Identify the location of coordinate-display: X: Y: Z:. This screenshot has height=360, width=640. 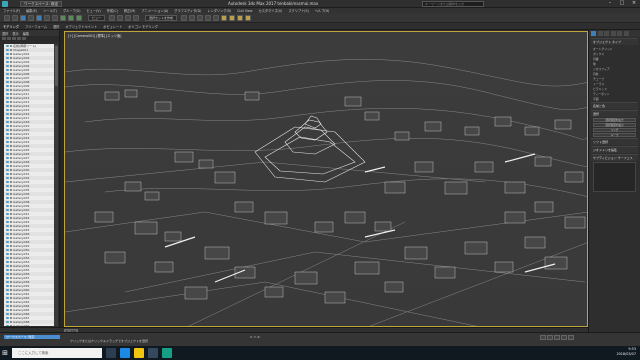
(255, 337).